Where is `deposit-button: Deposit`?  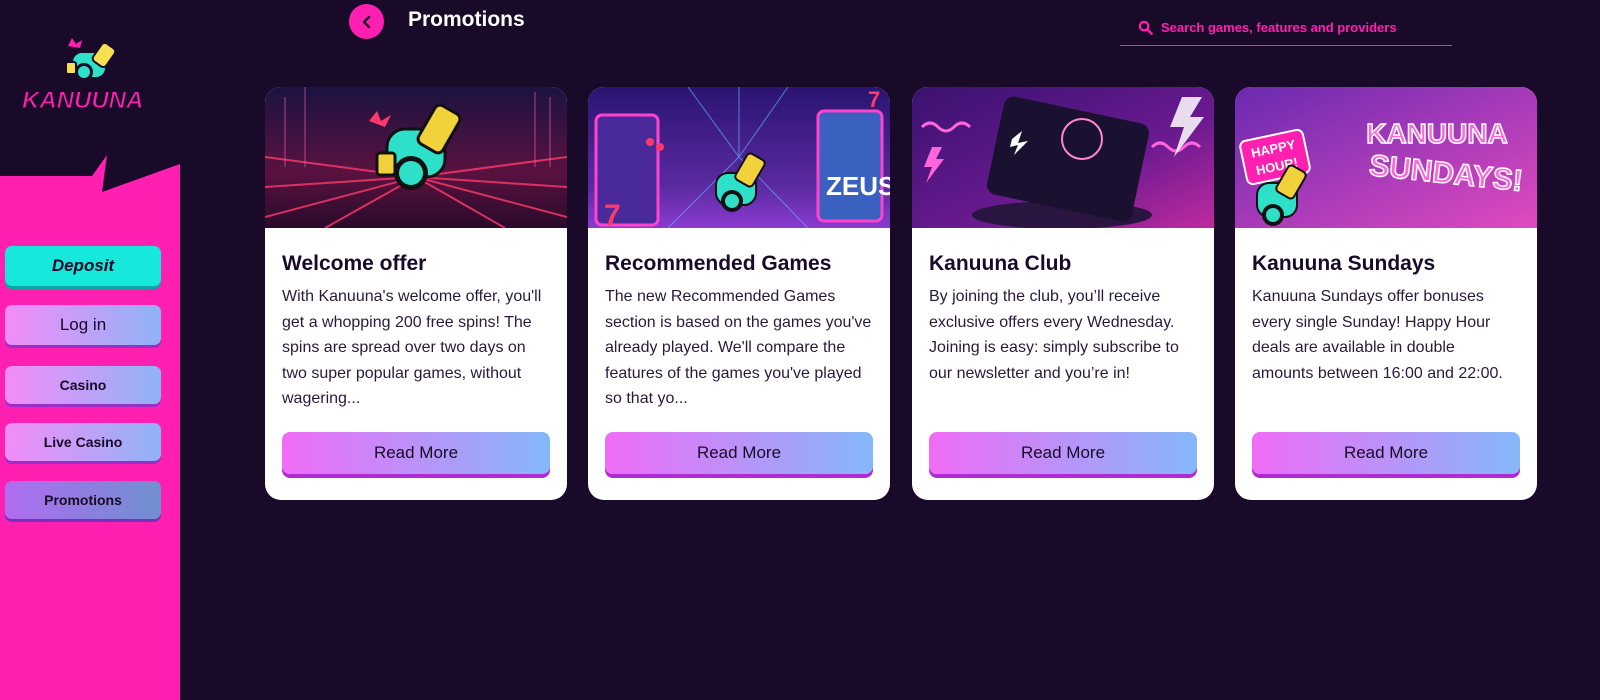
deposit-button: Deposit is located at coordinates (83, 266).